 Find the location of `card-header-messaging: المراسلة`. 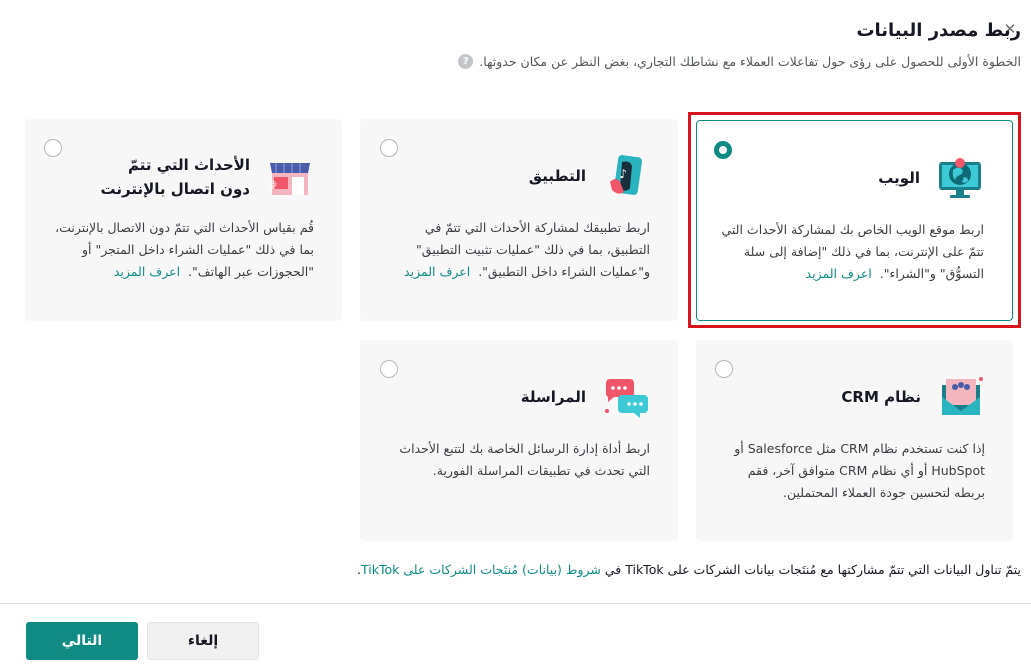

card-header-messaging: المراسلة is located at coordinates (585, 397).